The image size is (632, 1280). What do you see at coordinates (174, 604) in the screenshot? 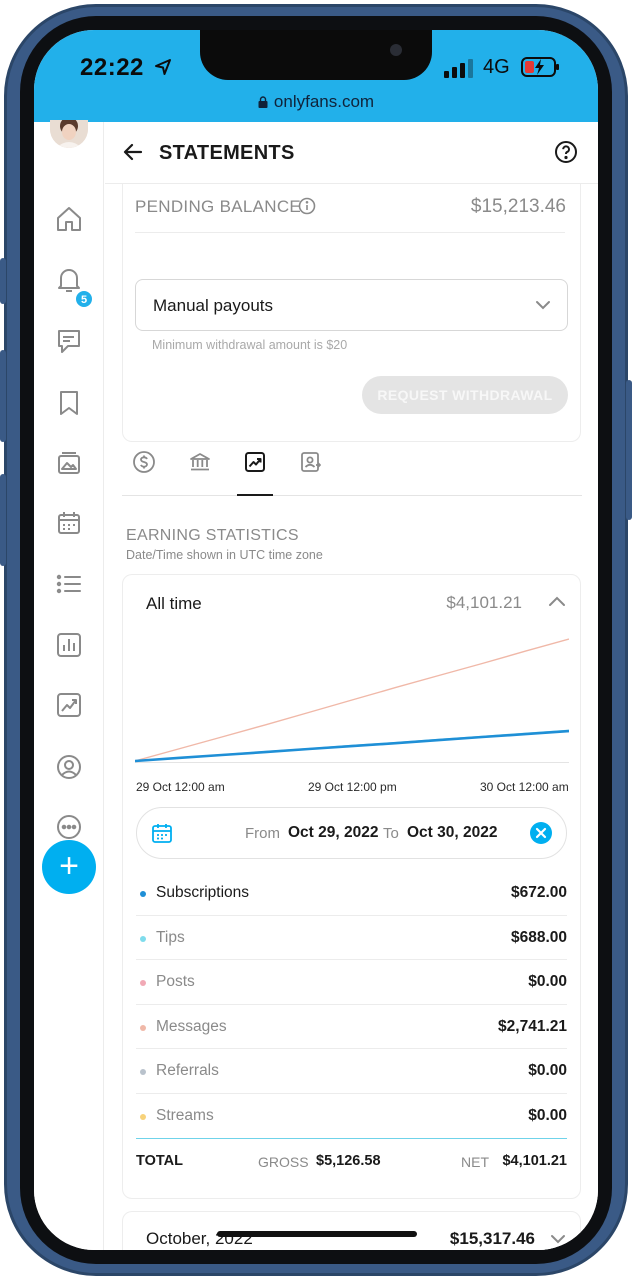
I see `range-label: All time` at bounding box center [174, 604].